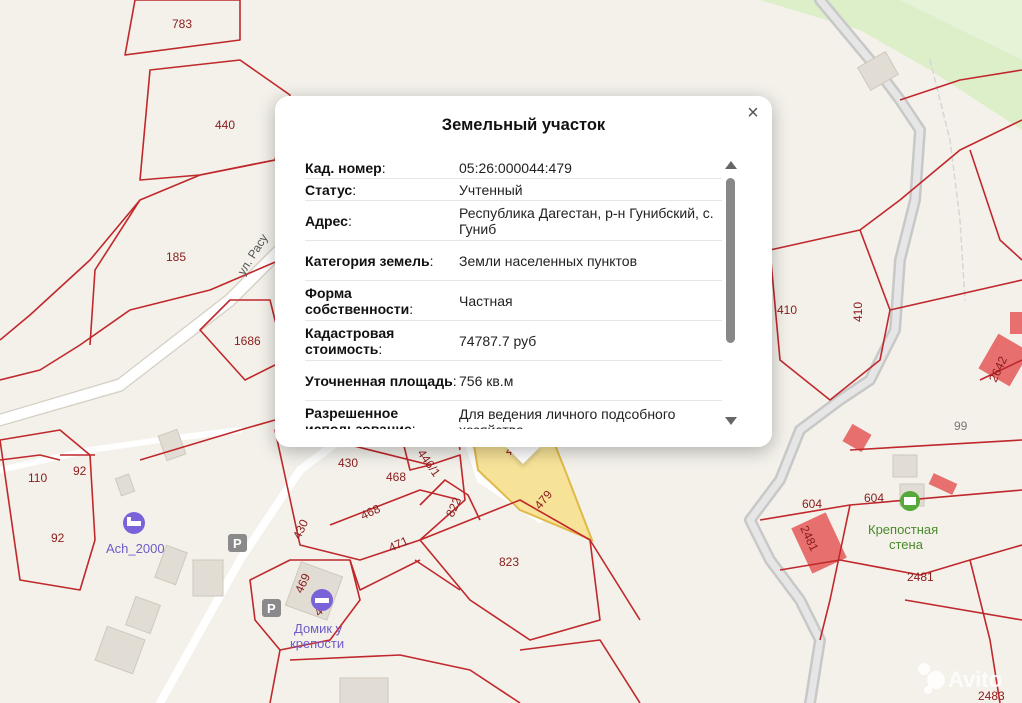 Image resolution: width=1022 pixels, height=703 pixels. What do you see at coordinates (398, 543) in the screenshot?
I see `plot-label: 471` at bounding box center [398, 543].